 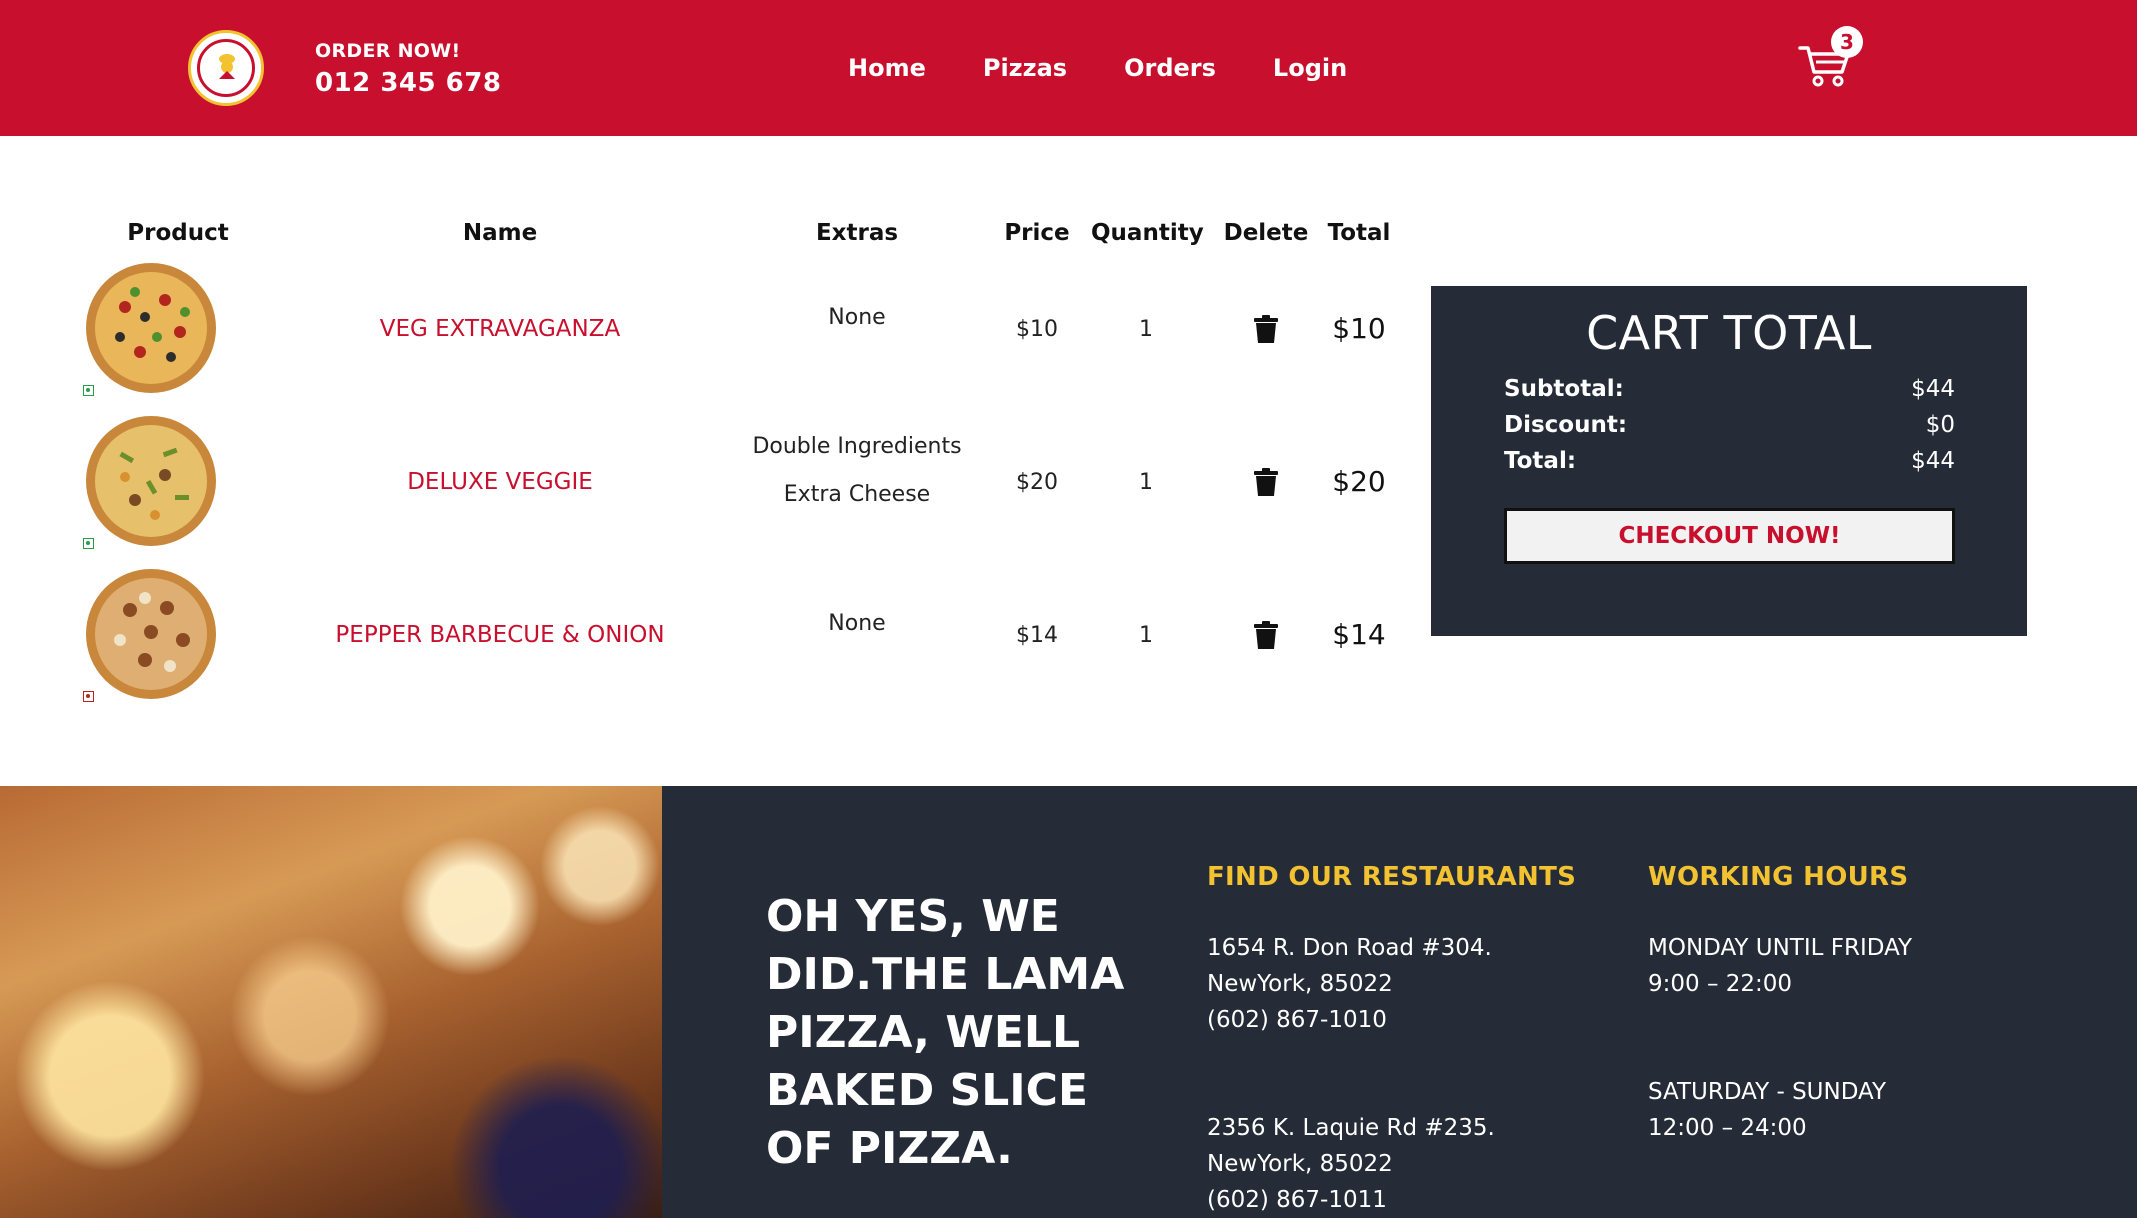 I want to click on col-header-extras: Extras, so click(x=857, y=233).